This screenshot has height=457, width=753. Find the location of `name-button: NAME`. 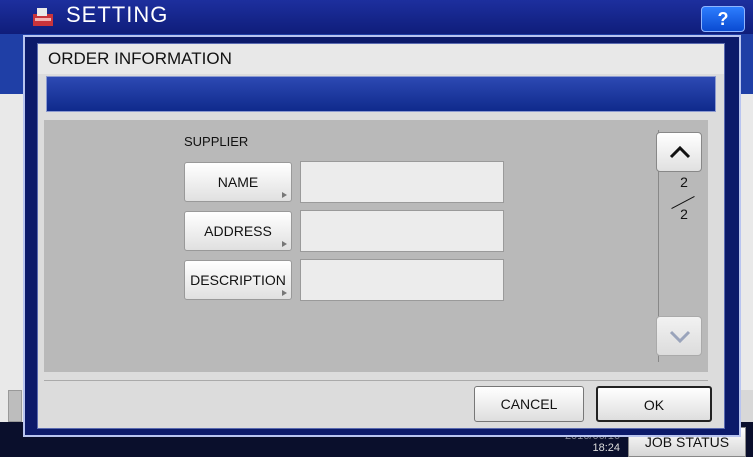

name-button: NAME is located at coordinates (238, 182).